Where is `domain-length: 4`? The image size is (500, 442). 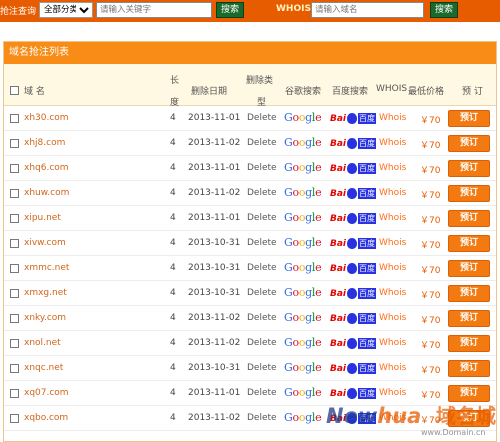 domain-length: 4 is located at coordinates (173, 343).